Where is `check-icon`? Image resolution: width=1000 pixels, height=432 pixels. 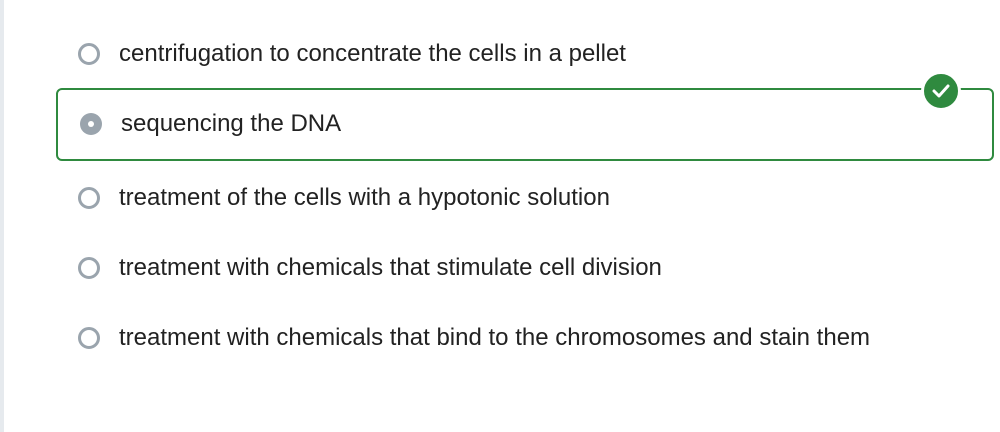 check-icon is located at coordinates (941, 91).